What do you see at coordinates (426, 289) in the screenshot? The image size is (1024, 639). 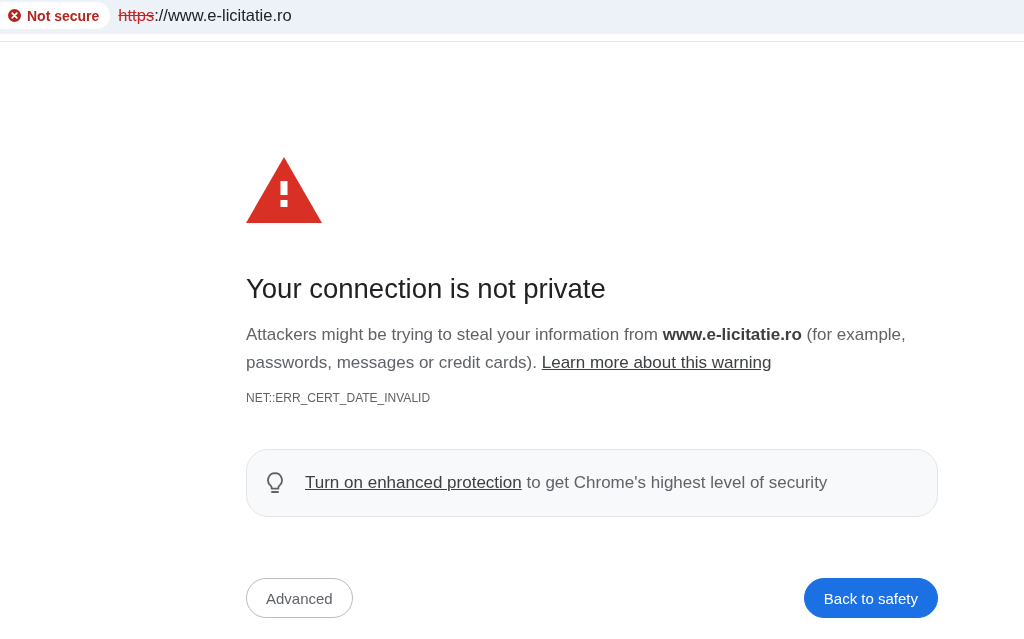 I see `page-title: Your connection is not private` at bounding box center [426, 289].